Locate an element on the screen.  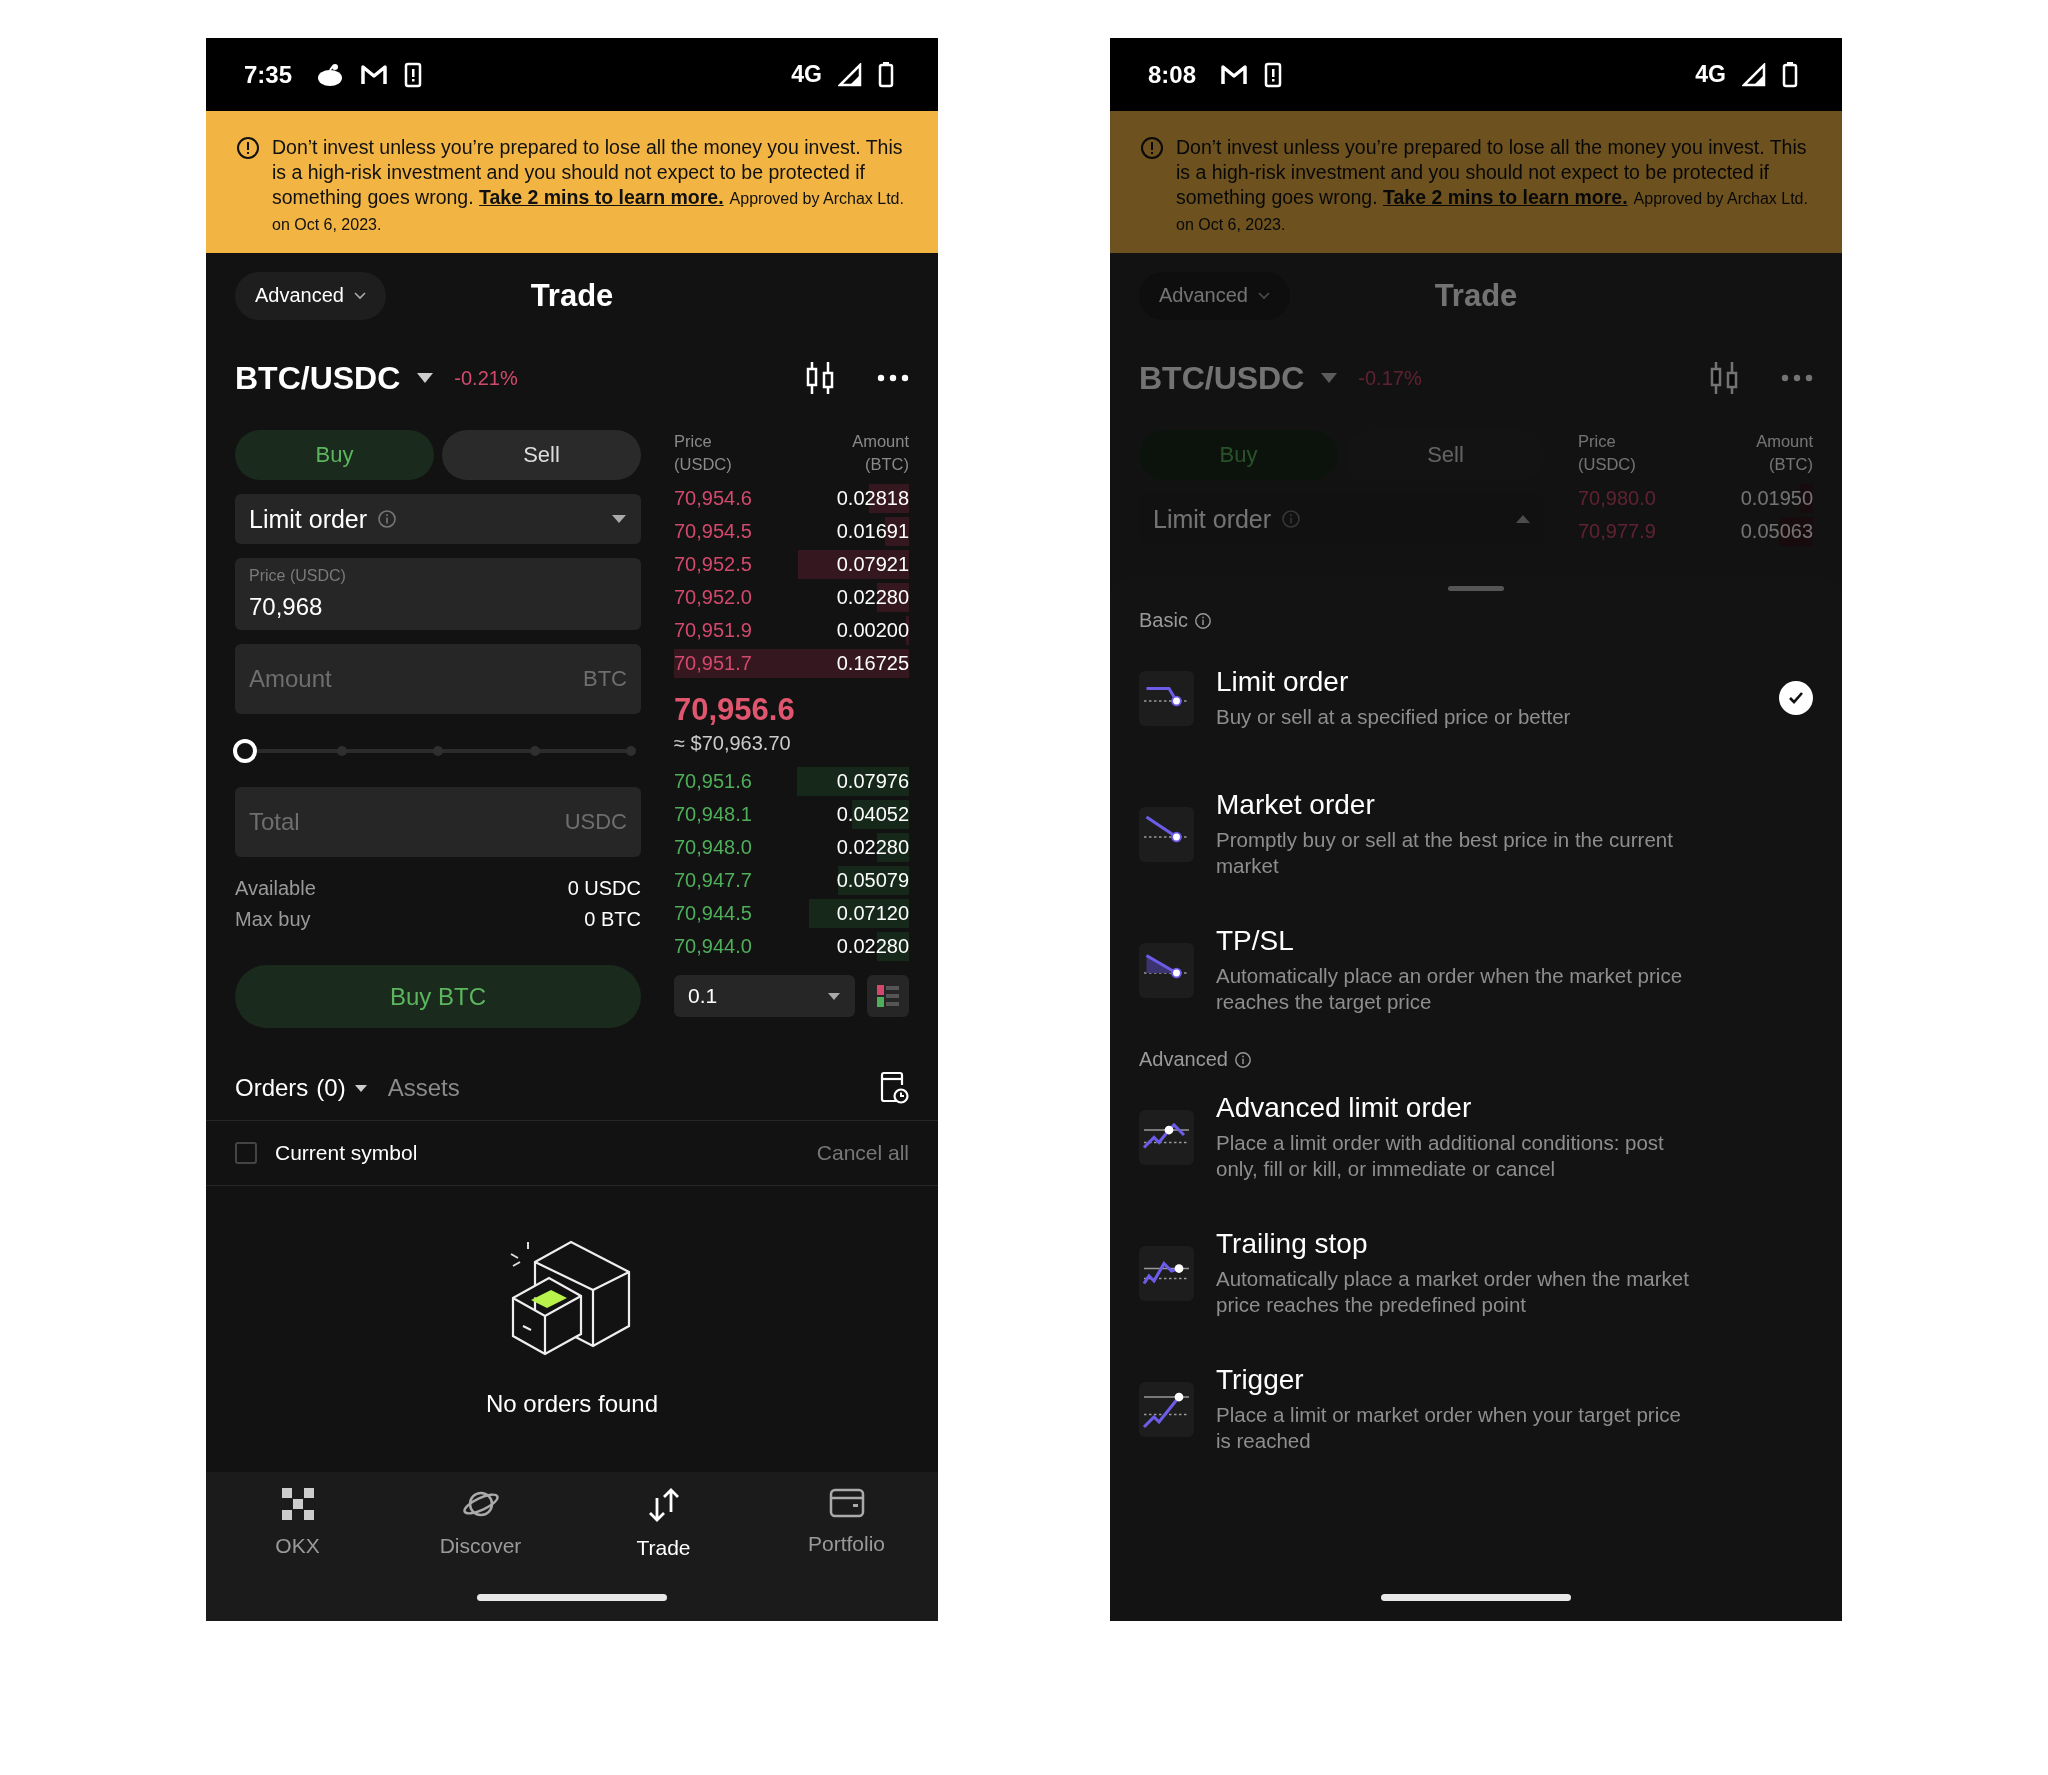
order-history-icon is located at coordinates (894, 1088).